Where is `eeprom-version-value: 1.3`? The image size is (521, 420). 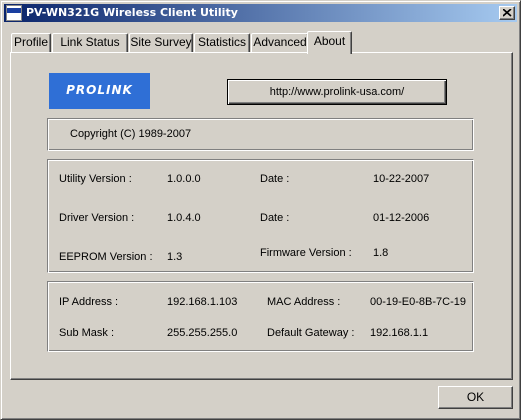
eeprom-version-value: 1.3 is located at coordinates (175, 257).